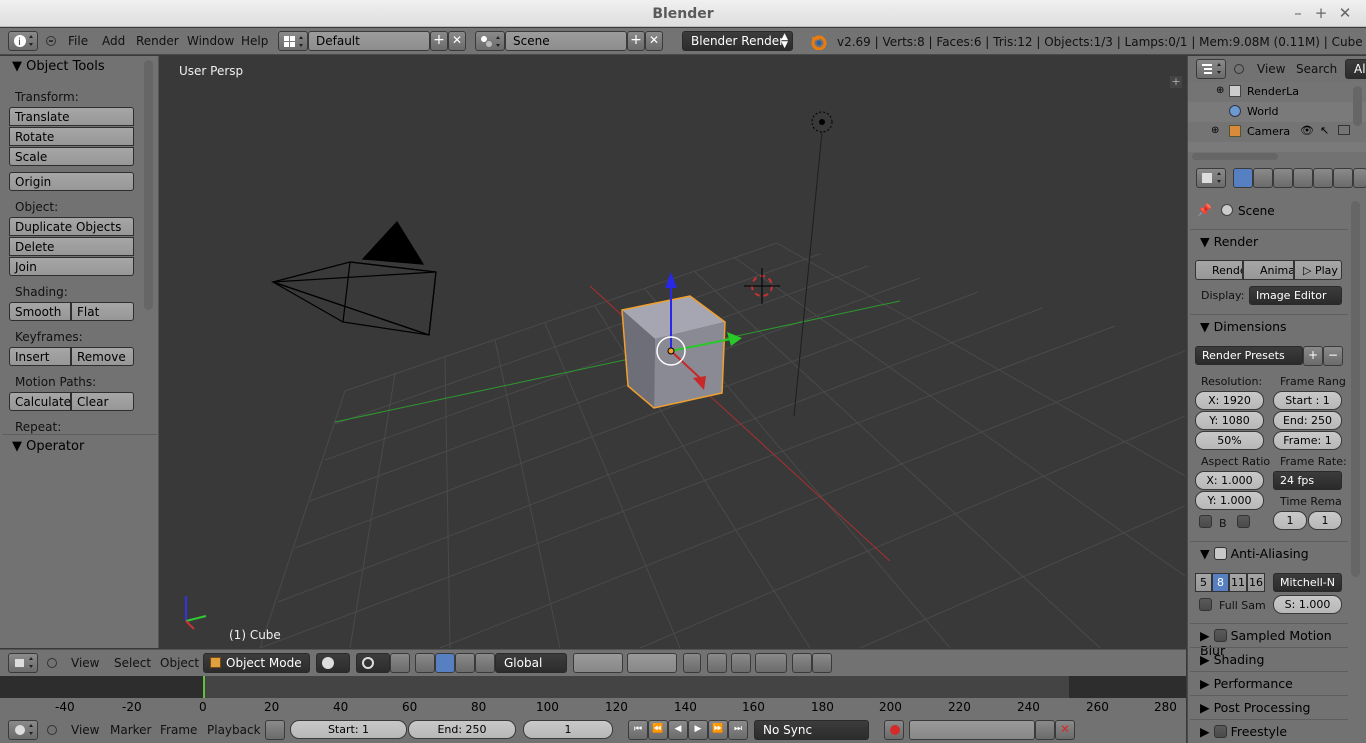  Describe the element at coordinates (348, 729) in the screenshot. I see `start-frame-field: Start: 1` at that location.